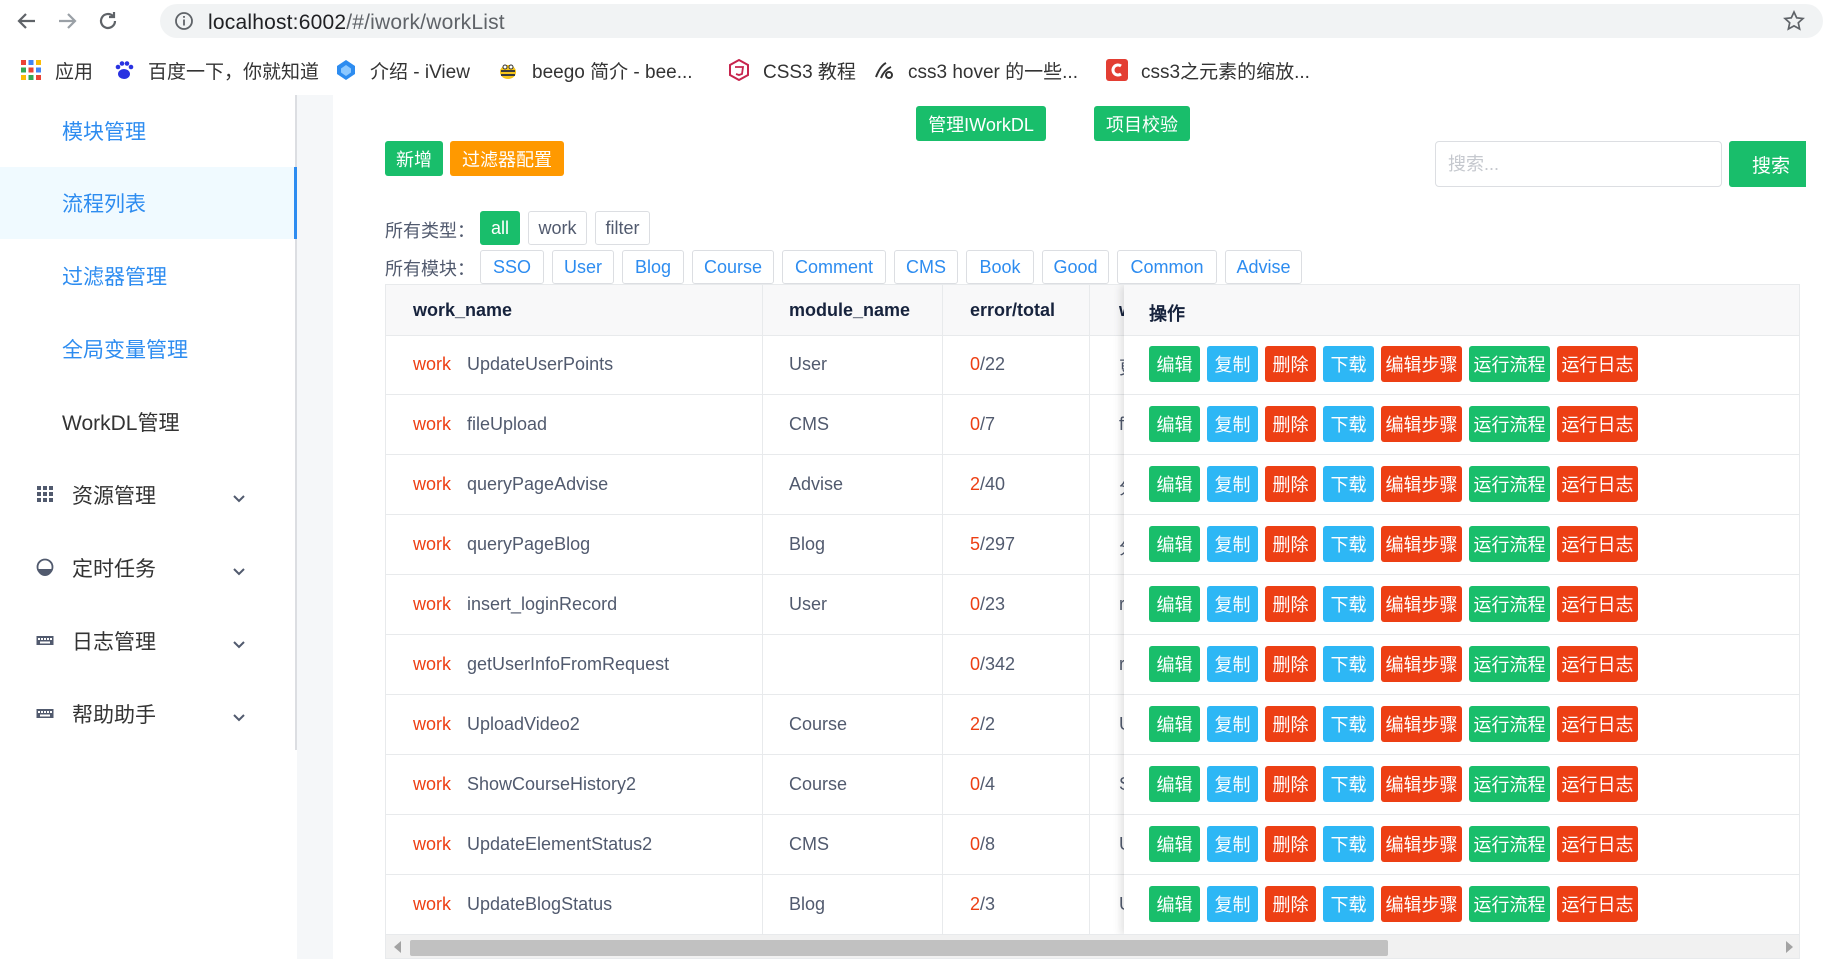 The image size is (1833, 959). Describe the element at coordinates (622, 228) in the screenshot. I see `type-tag-filter: filter` at that location.